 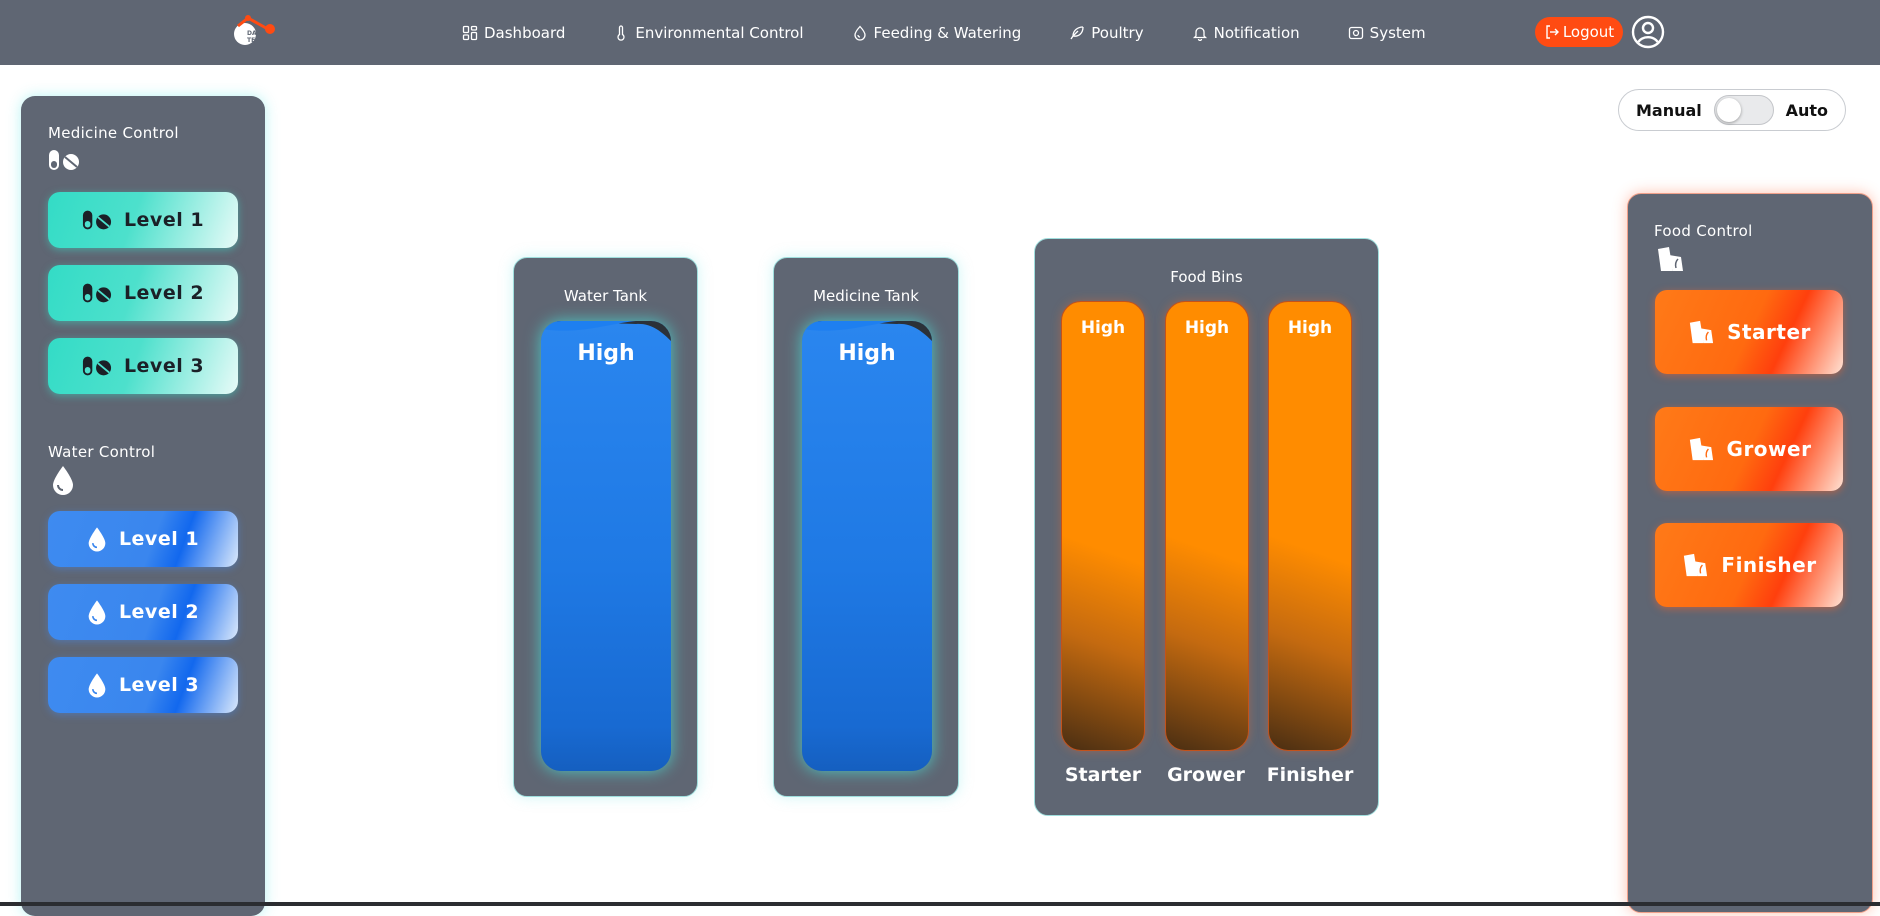 What do you see at coordinates (1117, 33) in the screenshot?
I see `nav-label: Poultry` at bounding box center [1117, 33].